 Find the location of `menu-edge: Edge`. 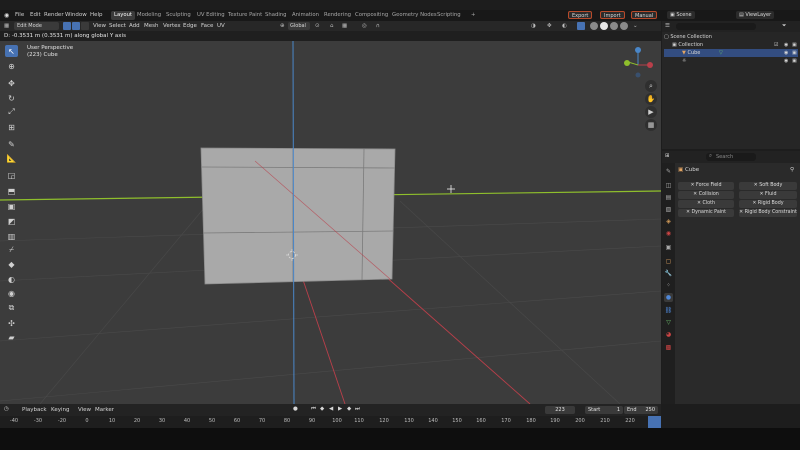

menu-edge: Edge is located at coordinates (190, 26).